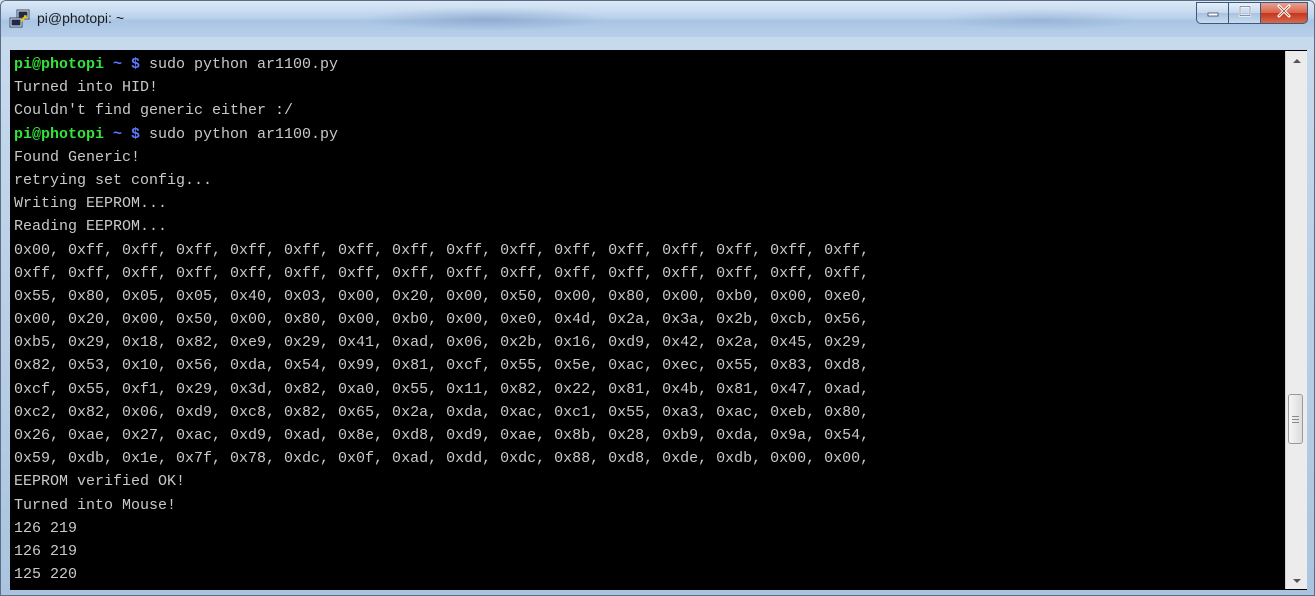 The height and width of the screenshot is (596, 1315). I want to click on window-title: pi@photopi: ~, so click(80, 18).